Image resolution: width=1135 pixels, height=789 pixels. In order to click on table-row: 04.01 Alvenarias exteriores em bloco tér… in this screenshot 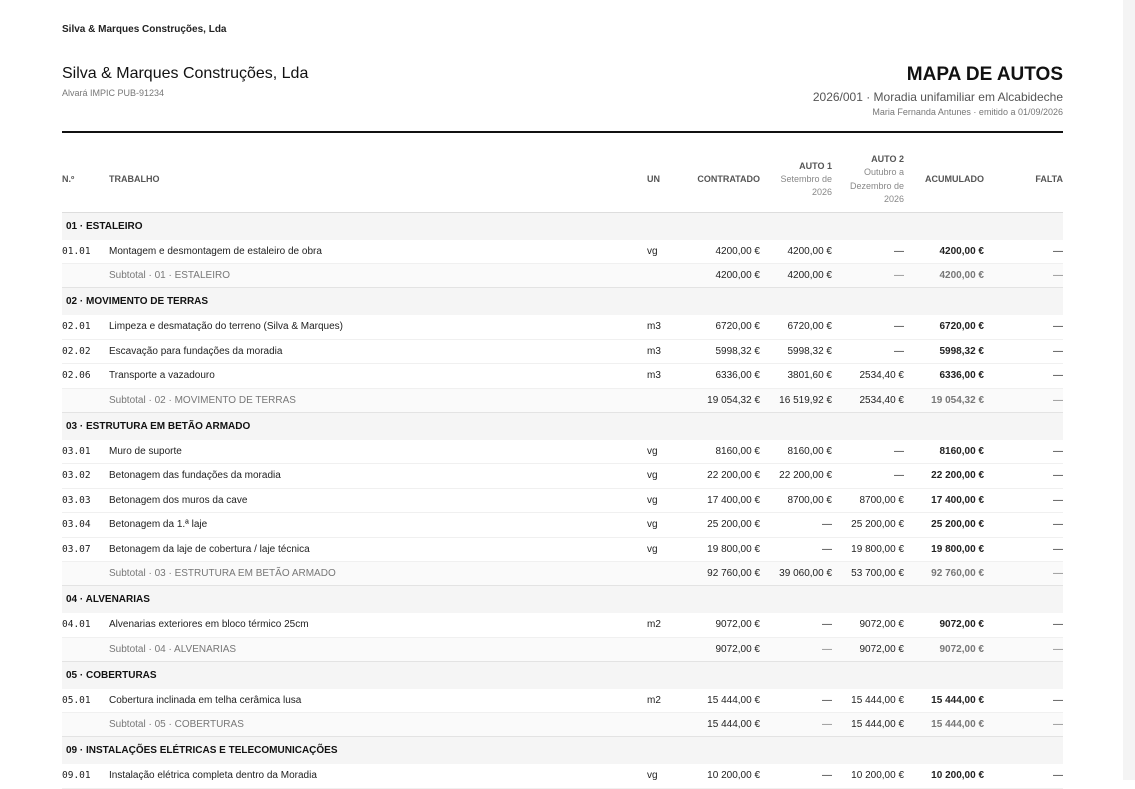, I will do `click(562, 625)`.